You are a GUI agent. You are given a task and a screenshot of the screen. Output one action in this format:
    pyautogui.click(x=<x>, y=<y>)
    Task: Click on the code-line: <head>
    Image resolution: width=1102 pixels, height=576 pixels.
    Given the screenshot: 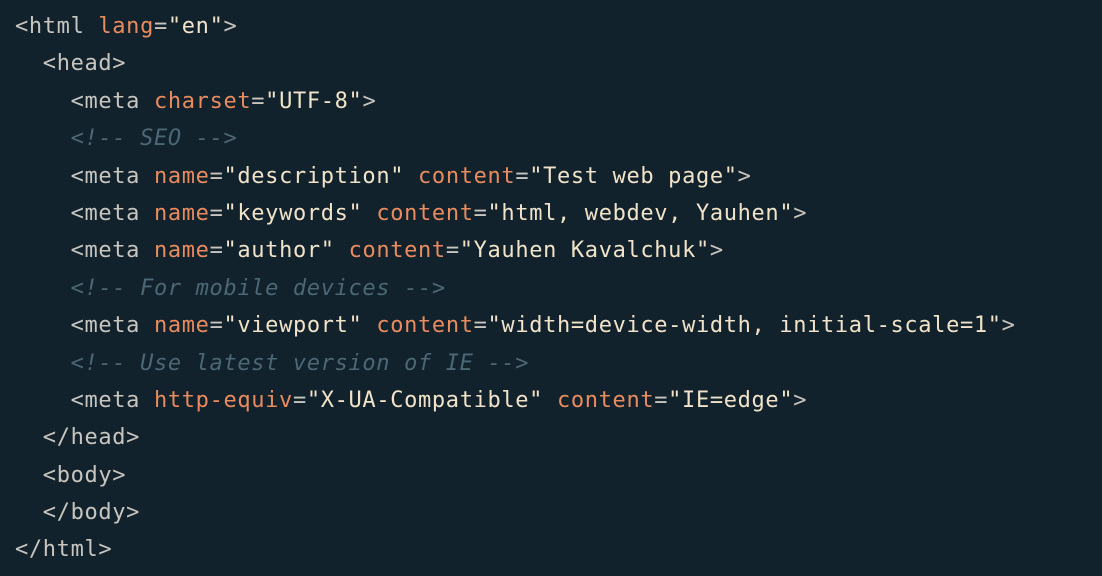 What is the action you would take?
    pyautogui.click(x=558, y=63)
    